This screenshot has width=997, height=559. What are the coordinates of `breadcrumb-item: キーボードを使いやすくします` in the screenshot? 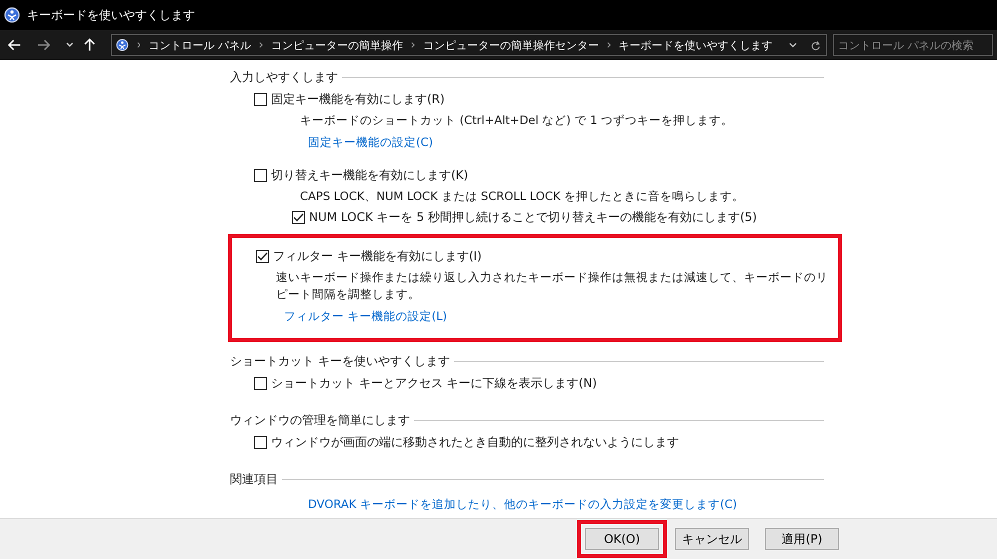 It's located at (695, 45).